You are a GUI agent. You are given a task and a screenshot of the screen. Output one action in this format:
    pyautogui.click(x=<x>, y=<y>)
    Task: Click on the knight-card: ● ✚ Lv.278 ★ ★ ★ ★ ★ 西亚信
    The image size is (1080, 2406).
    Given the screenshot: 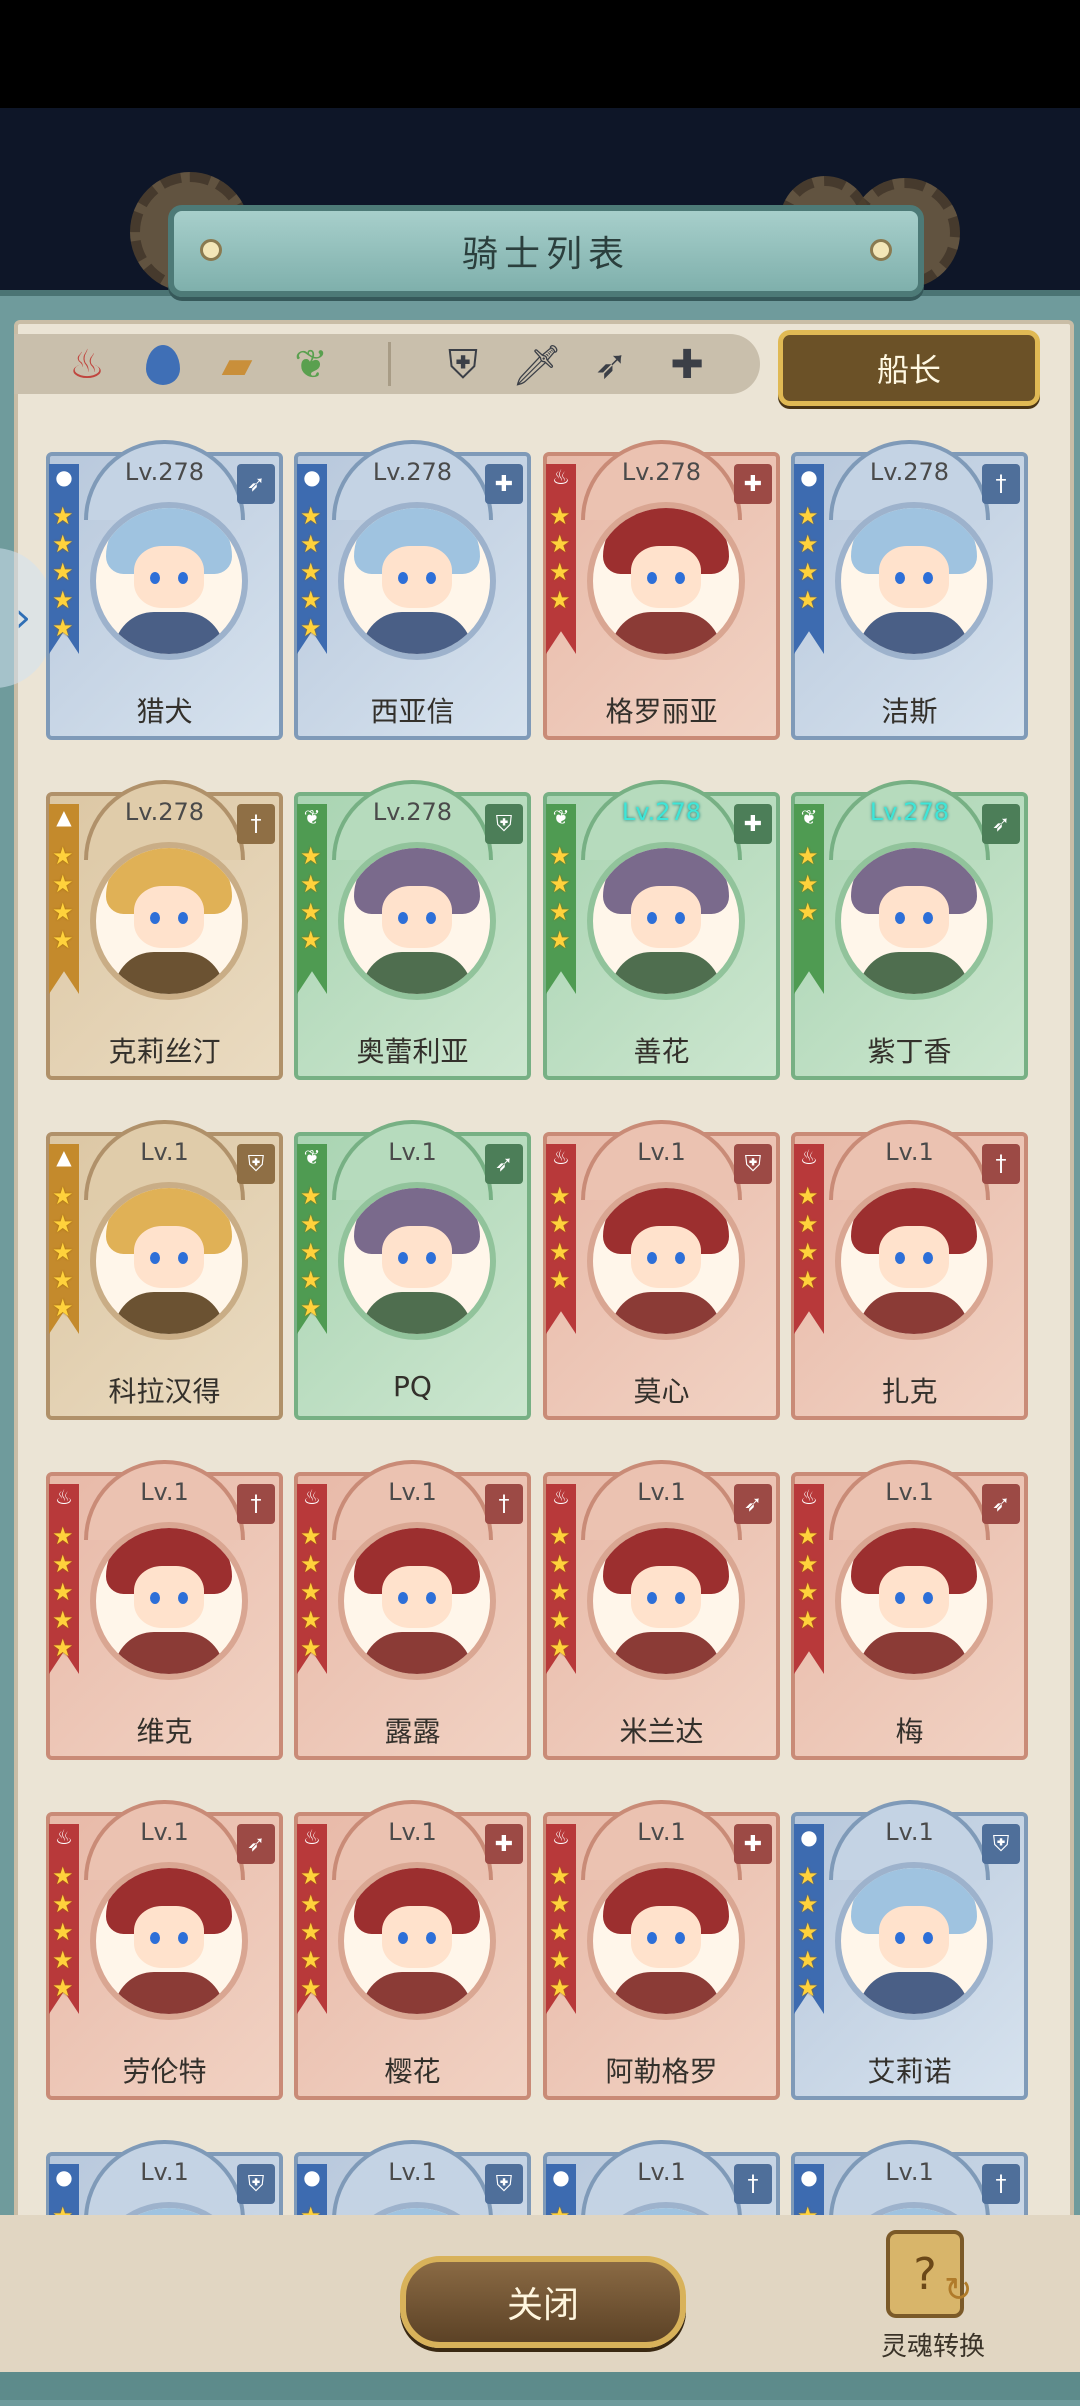 What is the action you would take?
    pyautogui.click(x=412, y=590)
    